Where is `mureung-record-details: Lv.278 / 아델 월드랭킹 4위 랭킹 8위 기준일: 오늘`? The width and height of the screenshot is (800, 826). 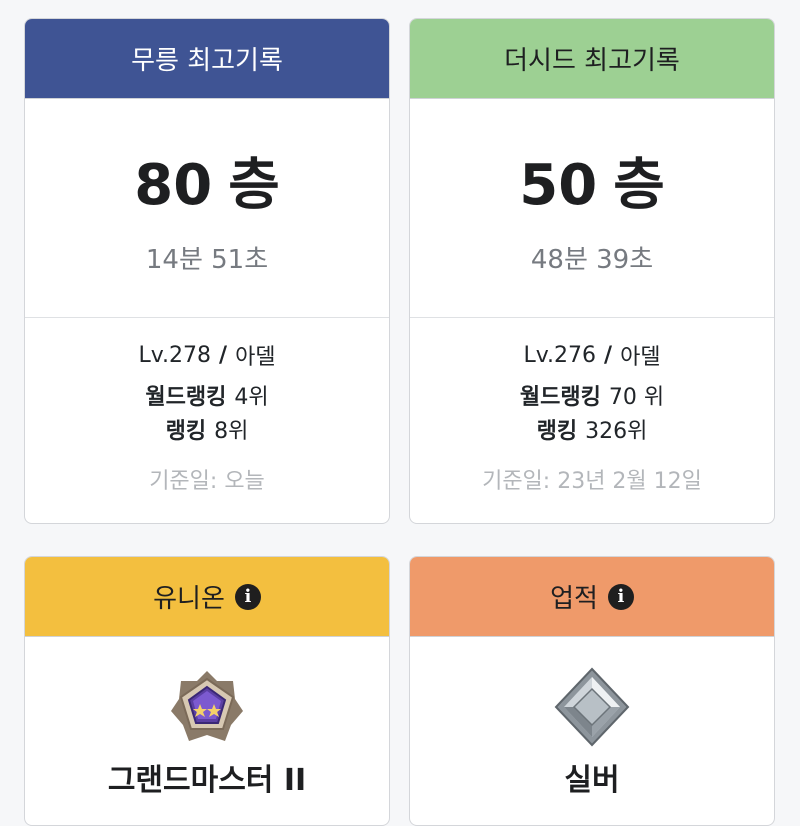
mureung-record-details: Lv.278 / 아델 월드랭킹 4위 랭킹 8위 기준일: 오늘 is located at coordinates (207, 407).